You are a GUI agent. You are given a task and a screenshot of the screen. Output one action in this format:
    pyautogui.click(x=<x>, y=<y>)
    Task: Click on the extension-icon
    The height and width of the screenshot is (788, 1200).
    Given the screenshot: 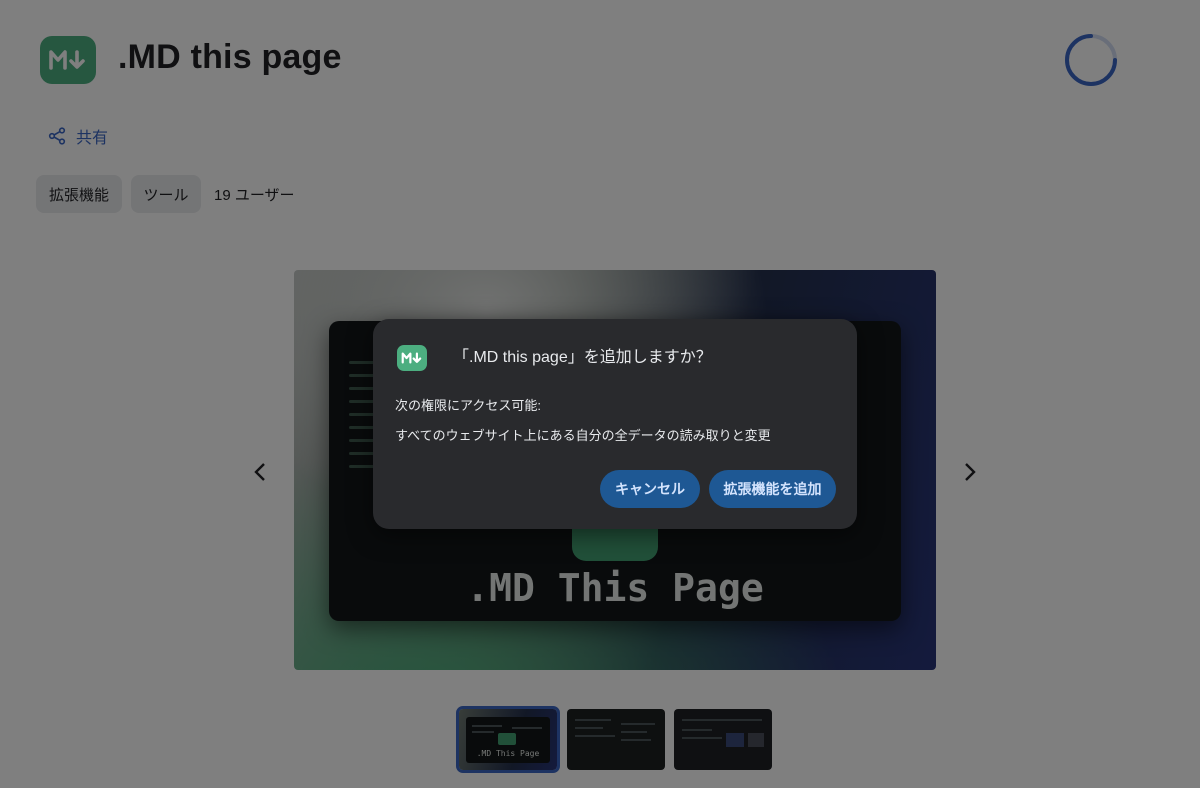 What is the action you would take?
    pyautogui.click(x=412, y=358)
    